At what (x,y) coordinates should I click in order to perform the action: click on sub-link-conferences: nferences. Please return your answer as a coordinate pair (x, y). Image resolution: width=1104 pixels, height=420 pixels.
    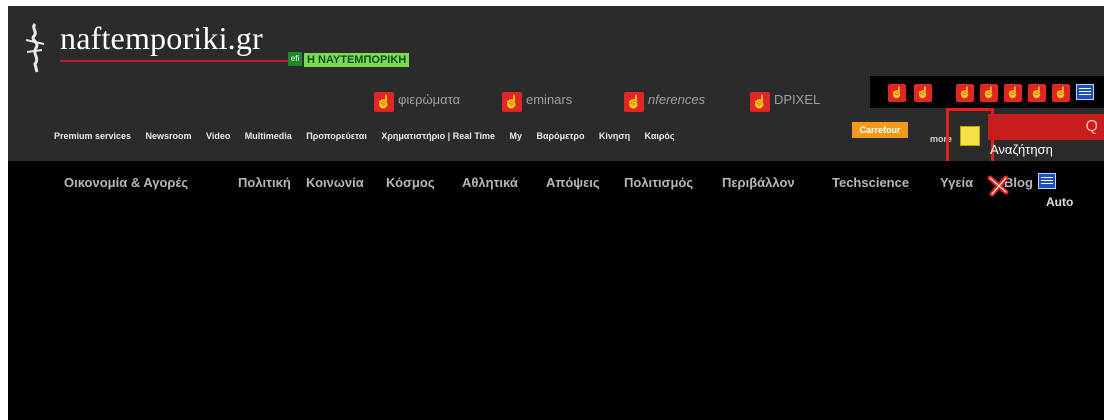
    Looking at the image, I should click on (676, 99).